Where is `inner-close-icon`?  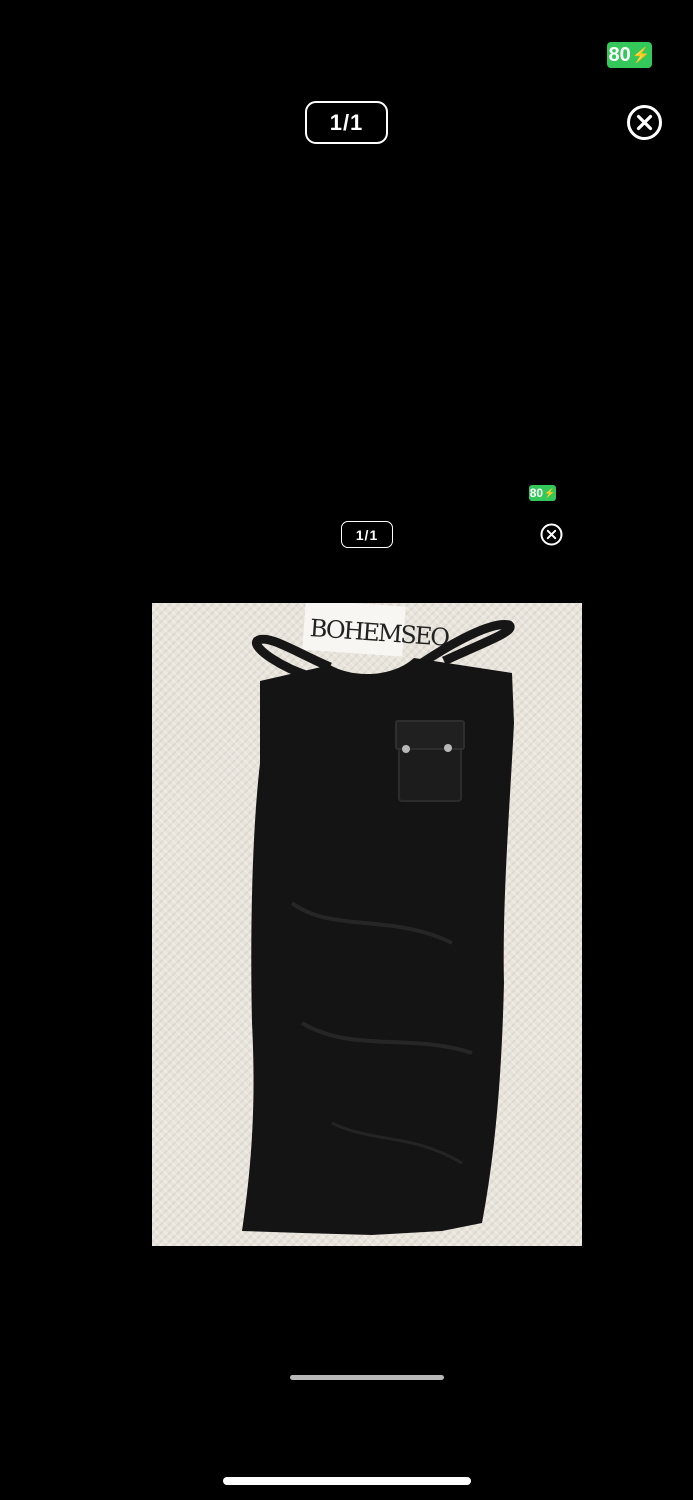
inner-close-icon is located at coordinates (551, 534).